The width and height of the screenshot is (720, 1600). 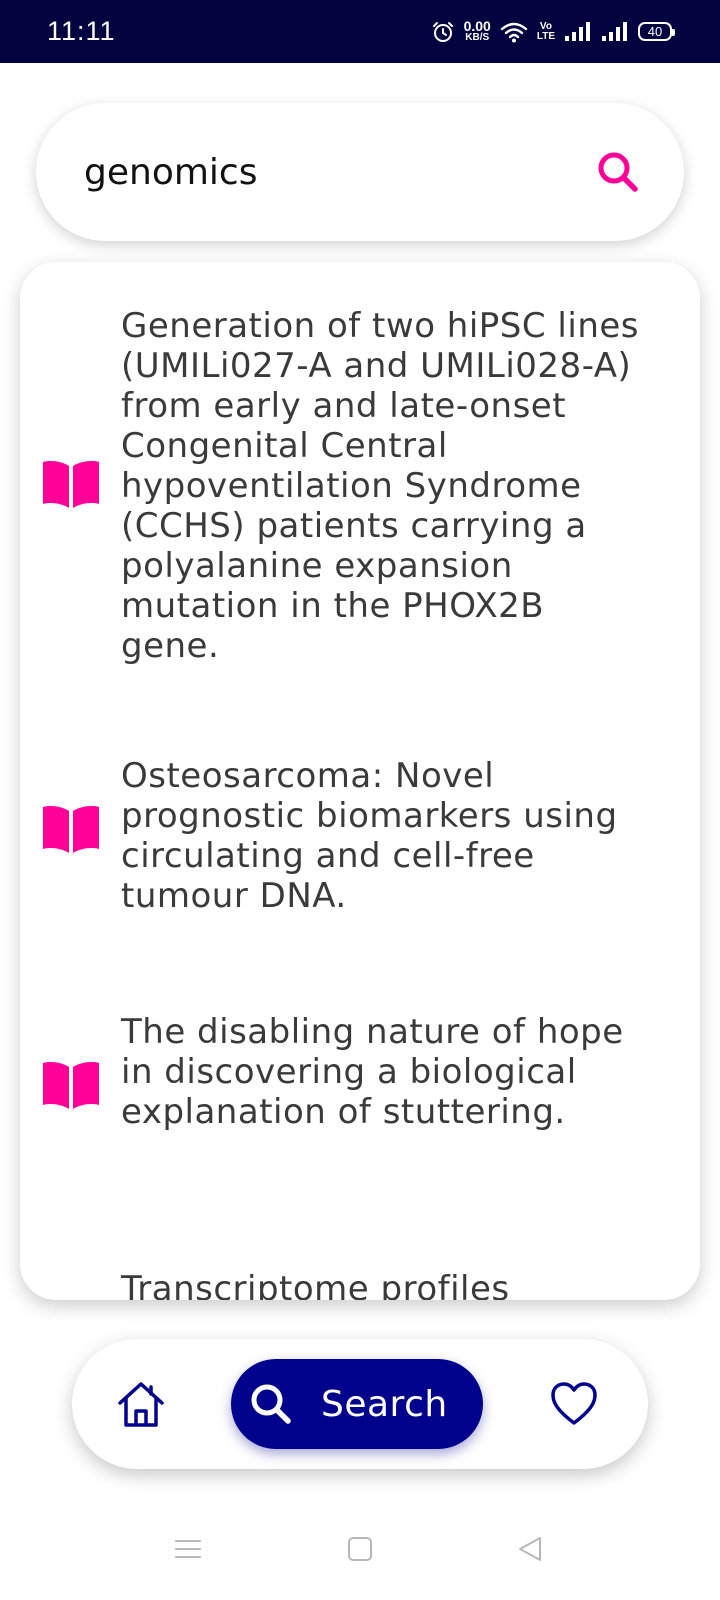 What do you see at coordinates (339, 172) in the screenshot?
I see `search-input` at bounding box center [339, 172].